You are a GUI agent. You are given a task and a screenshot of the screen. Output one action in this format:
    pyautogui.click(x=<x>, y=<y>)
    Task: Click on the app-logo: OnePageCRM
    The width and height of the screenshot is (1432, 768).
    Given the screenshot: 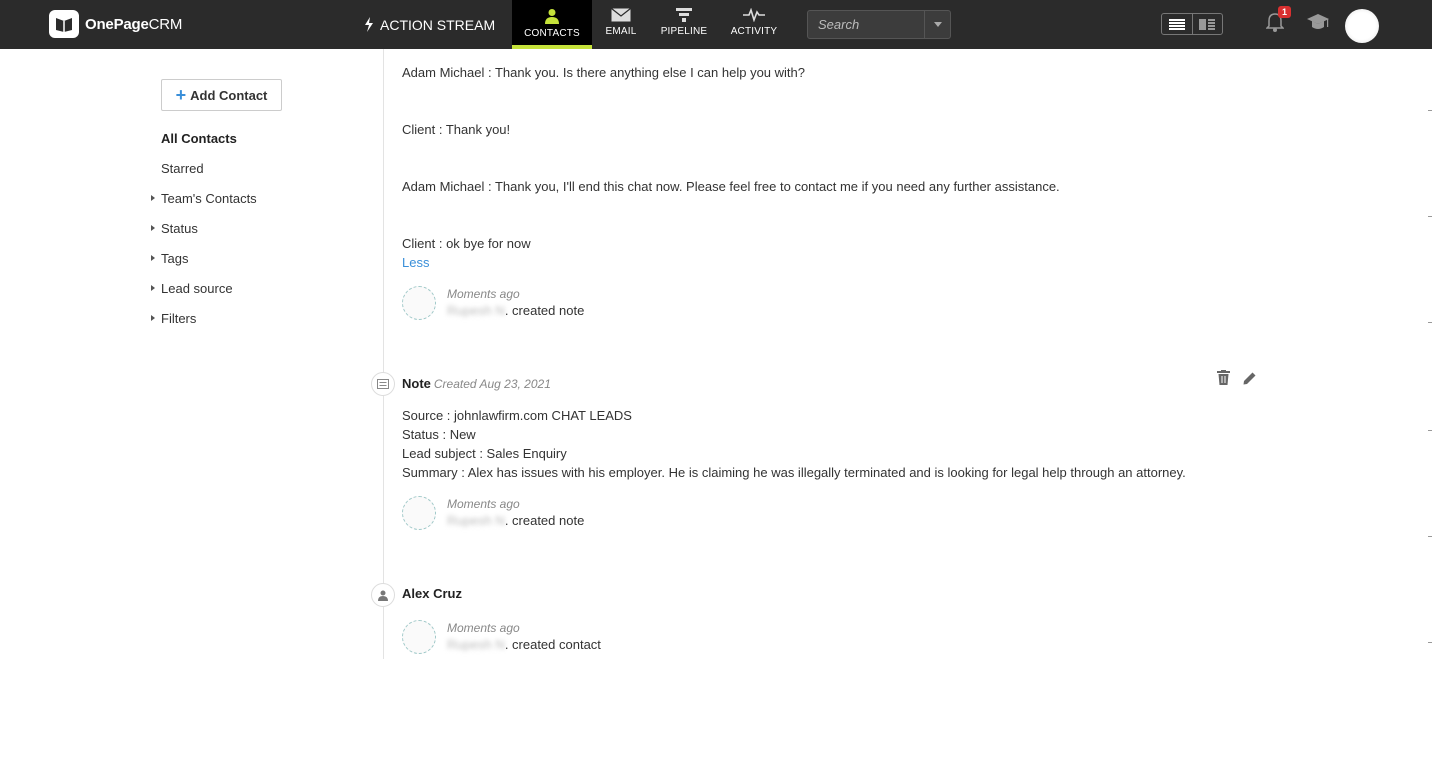 What is the action you would take?
    pyautogui.click(x=115, y=24)
    